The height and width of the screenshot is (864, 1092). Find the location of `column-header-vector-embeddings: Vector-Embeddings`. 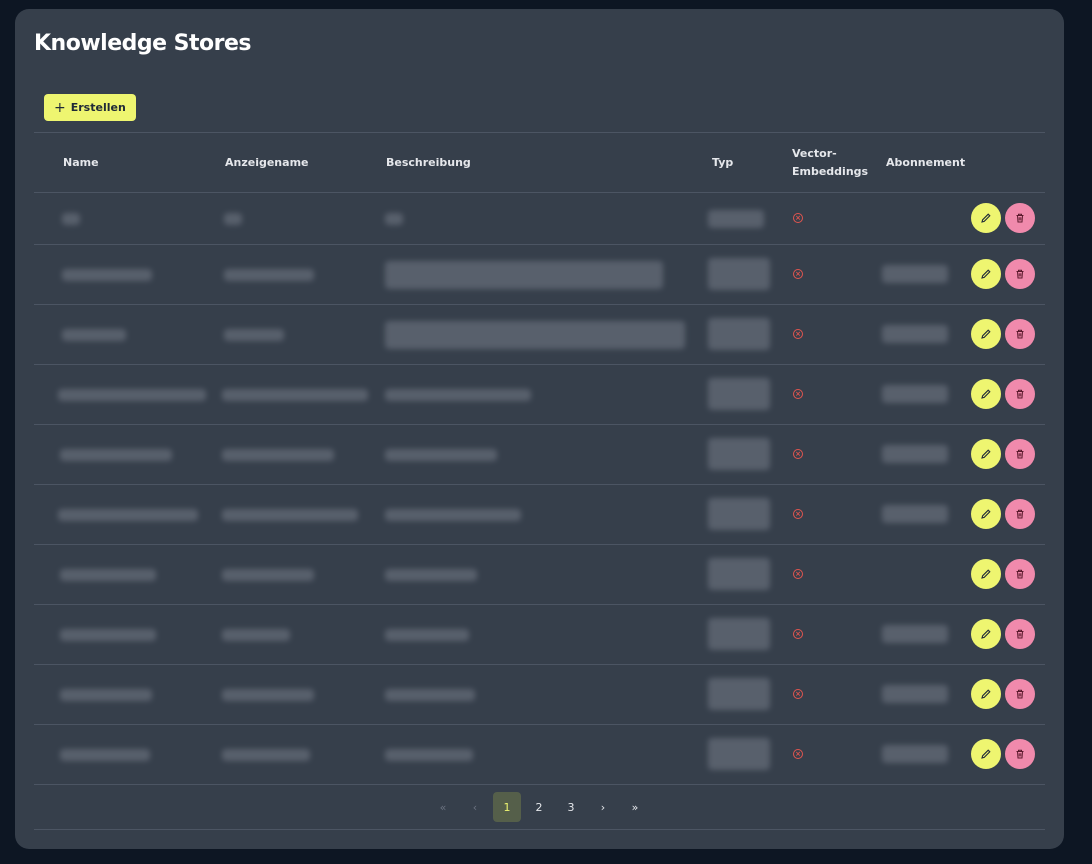

column-header-vector-embeddings: Vector-Embeddings is located at coordinates (830, 162).